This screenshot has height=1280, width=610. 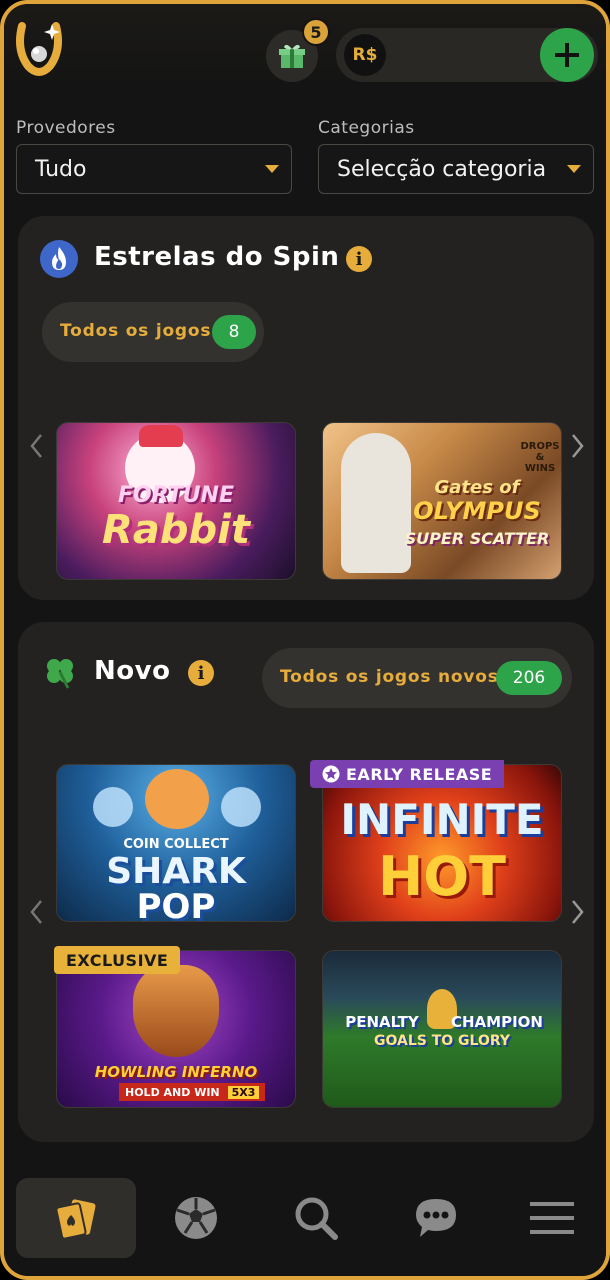 I want to click on all-games-count: 8, so click(x=234, y=332).